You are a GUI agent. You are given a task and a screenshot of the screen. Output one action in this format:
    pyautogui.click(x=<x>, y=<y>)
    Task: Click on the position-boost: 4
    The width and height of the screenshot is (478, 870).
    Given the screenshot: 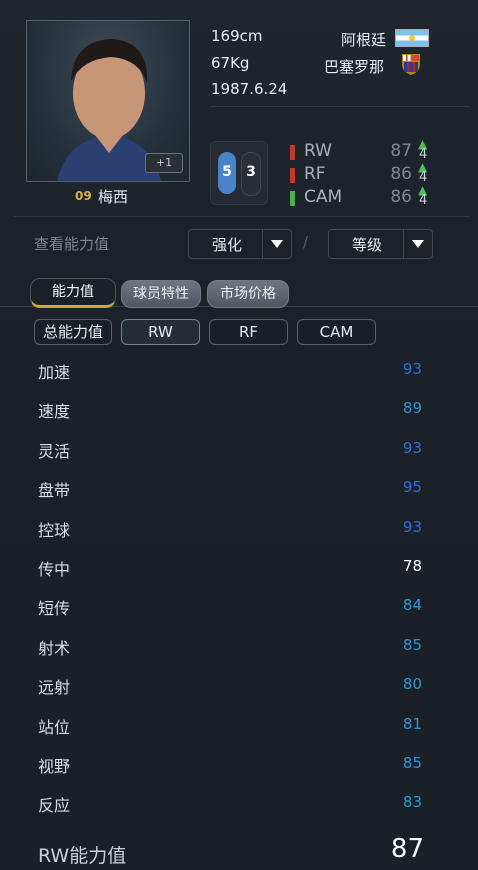 What is the action you would take?
    pyautogui.click(x=423, y=200)
    